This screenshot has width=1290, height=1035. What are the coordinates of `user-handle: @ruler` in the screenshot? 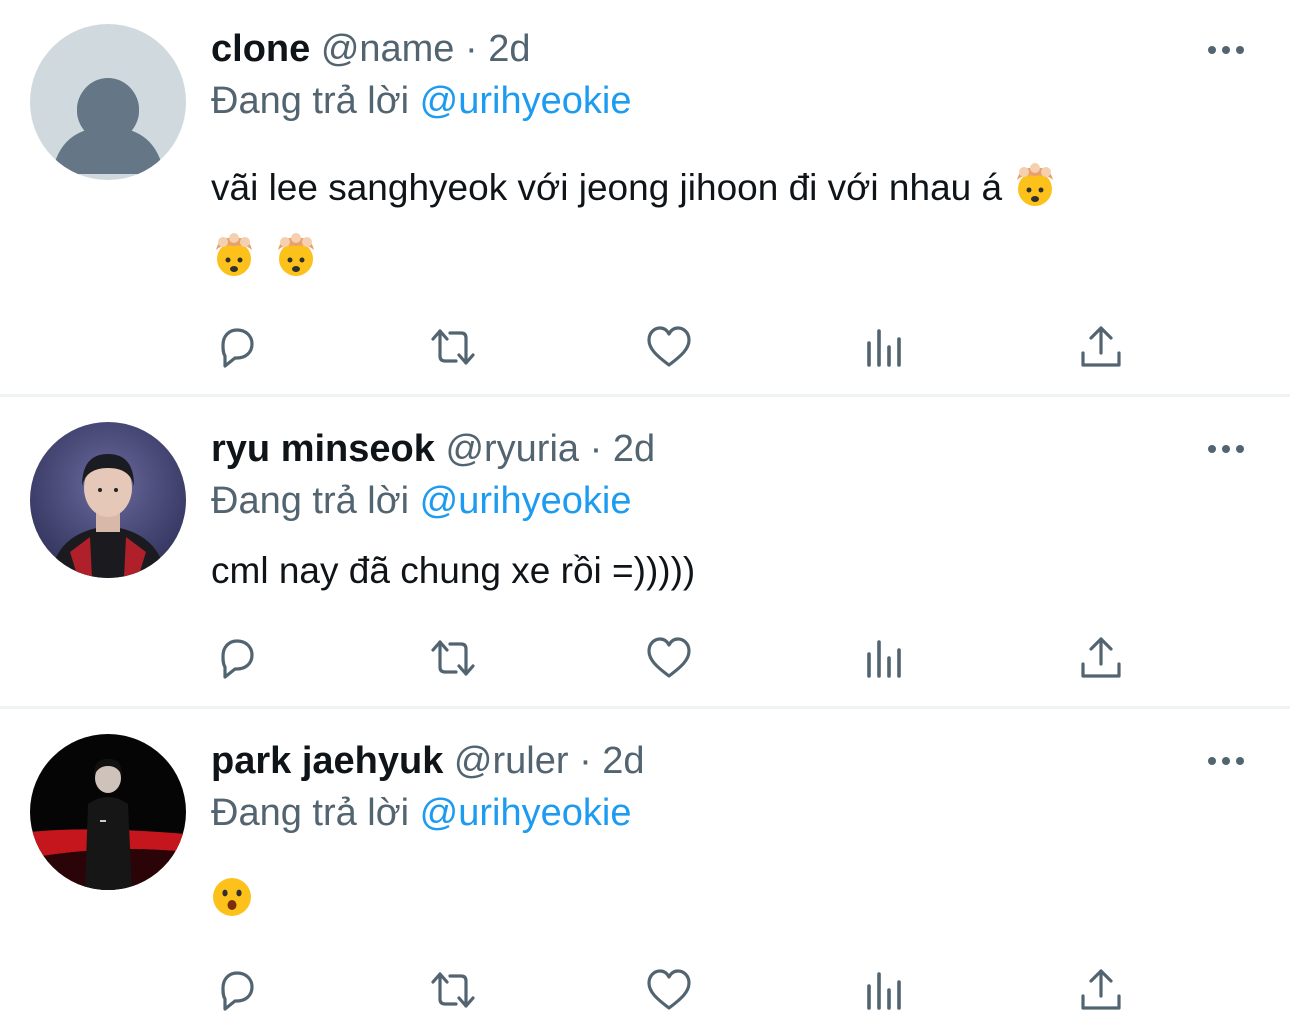 It's located at (511, 761).